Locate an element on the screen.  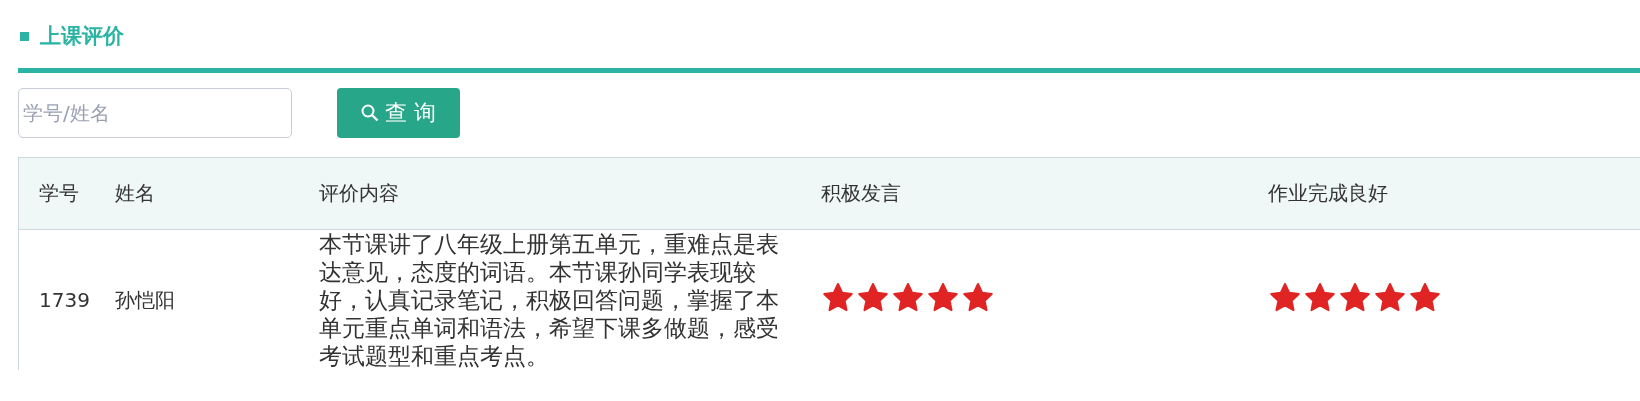
section-title: 上课评价 is located at coordinates (82, 36).